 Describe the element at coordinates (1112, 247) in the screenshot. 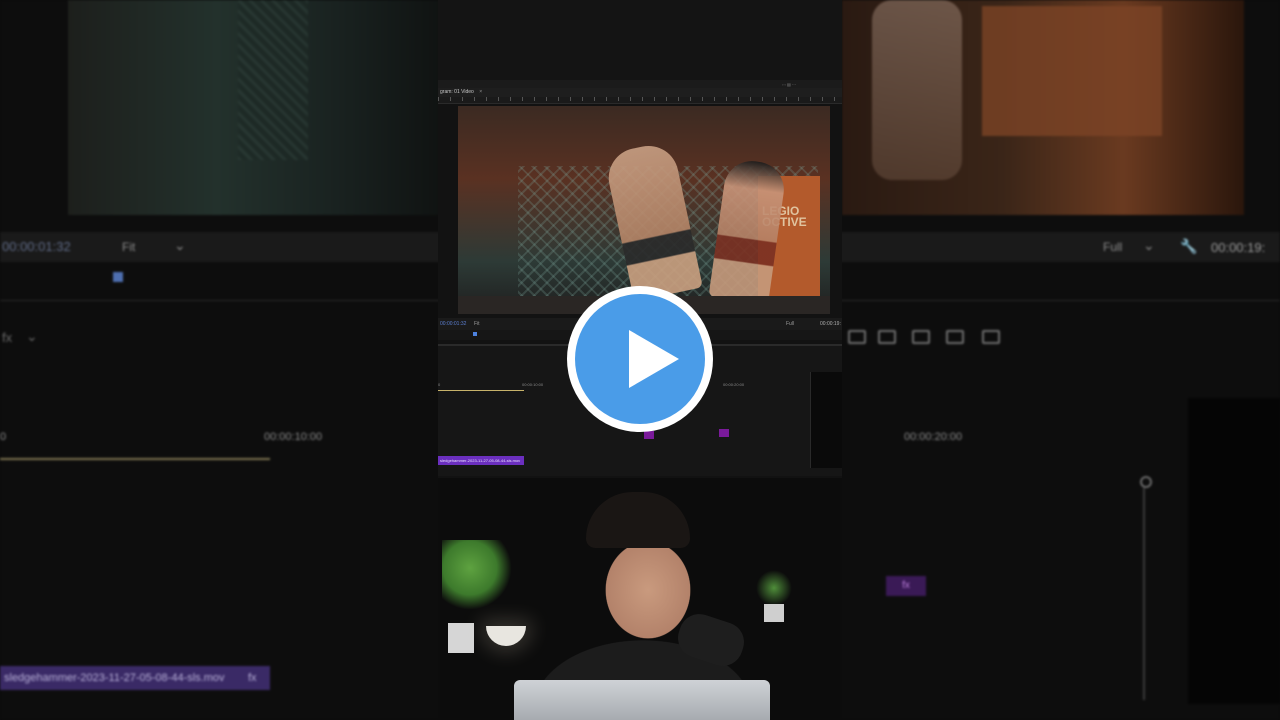

I see `right-full-select: Full` at that location.